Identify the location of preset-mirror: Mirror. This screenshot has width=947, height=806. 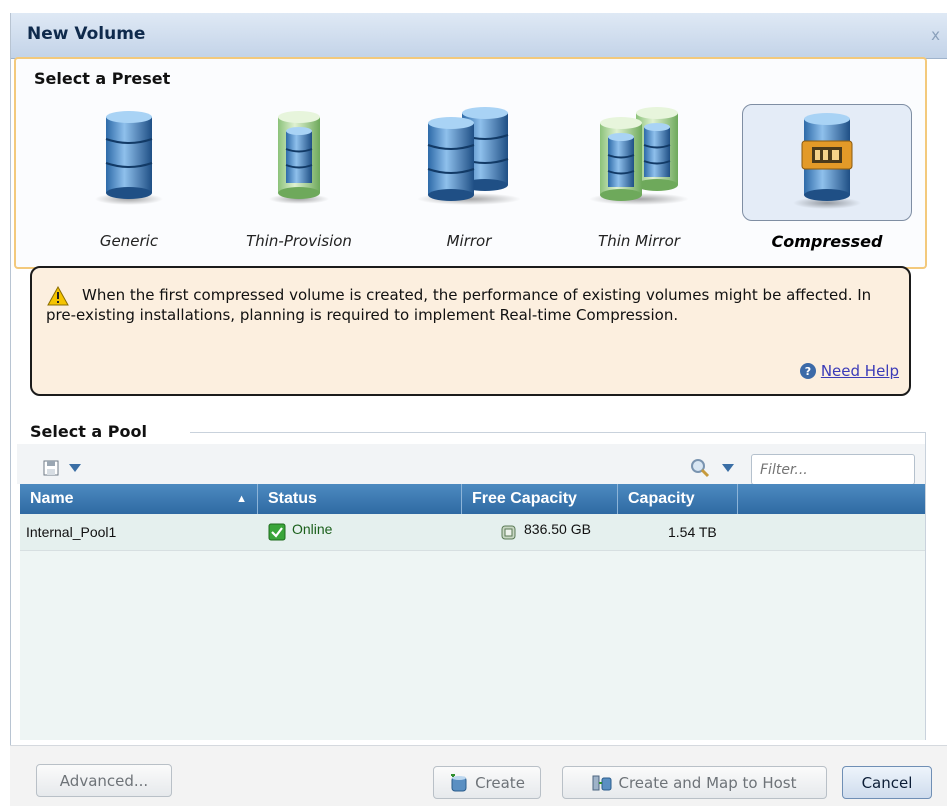
(469, 182).